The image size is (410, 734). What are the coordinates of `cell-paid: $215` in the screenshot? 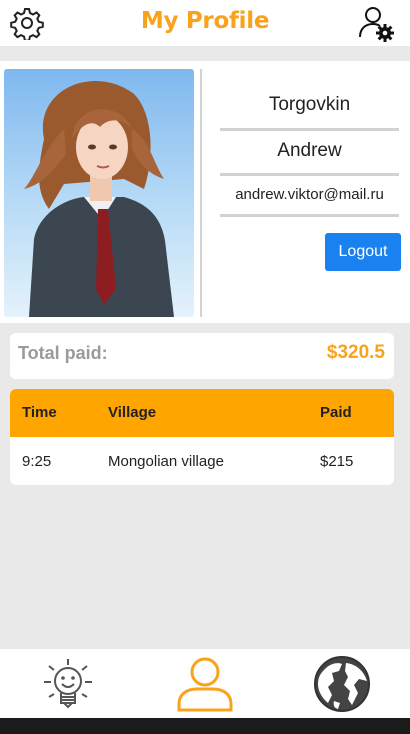 It's located at (337, 461).